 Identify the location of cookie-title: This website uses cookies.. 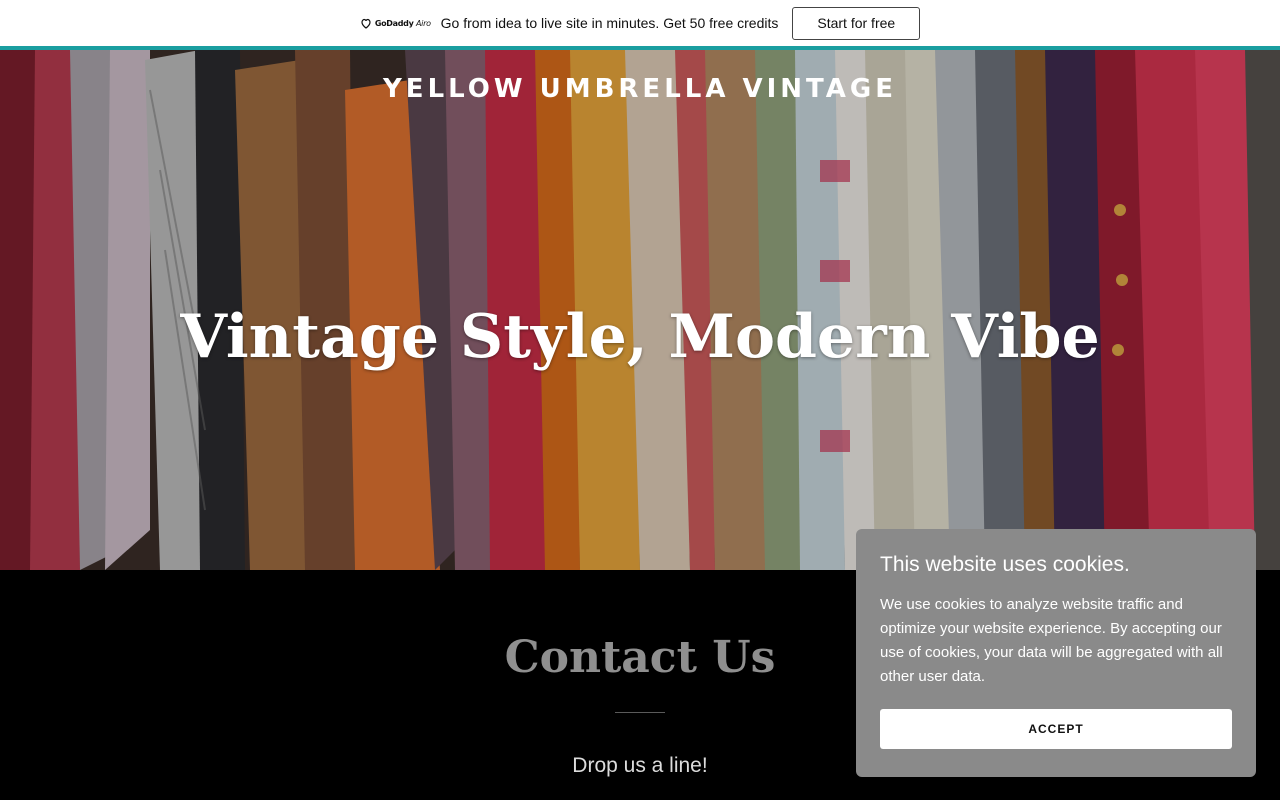
(1005, 564).